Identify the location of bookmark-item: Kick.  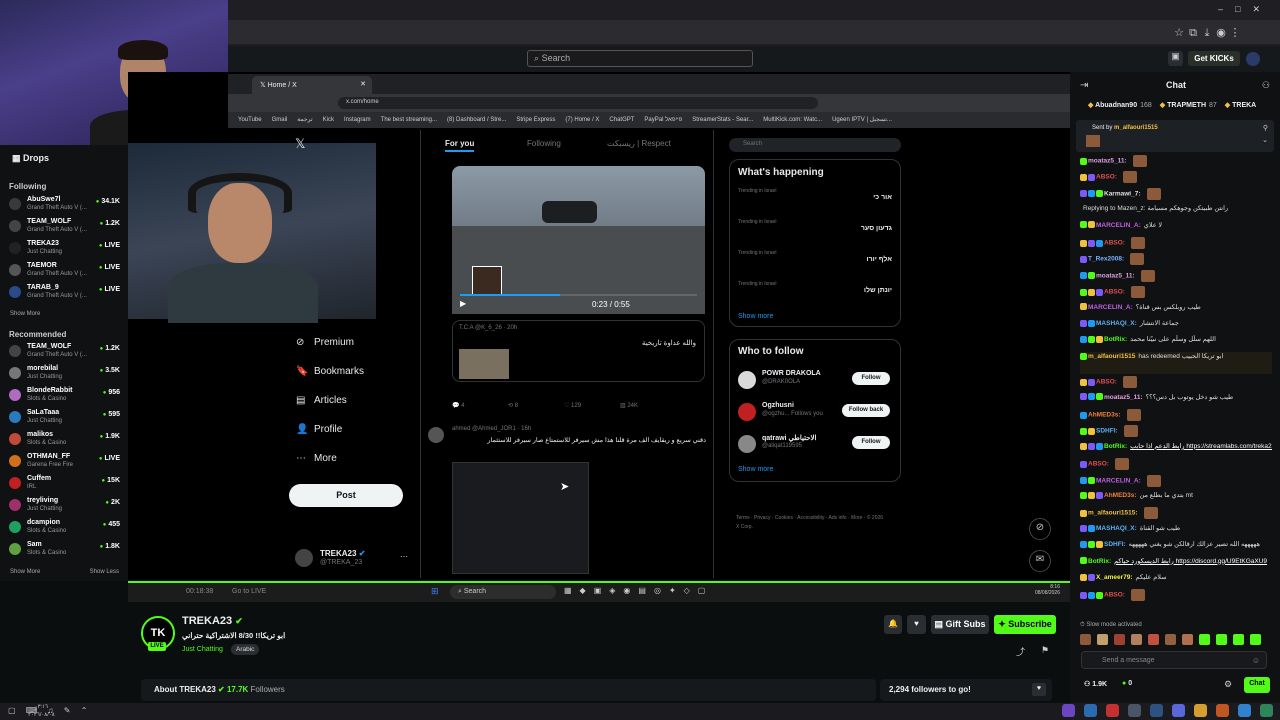
(328, 120).